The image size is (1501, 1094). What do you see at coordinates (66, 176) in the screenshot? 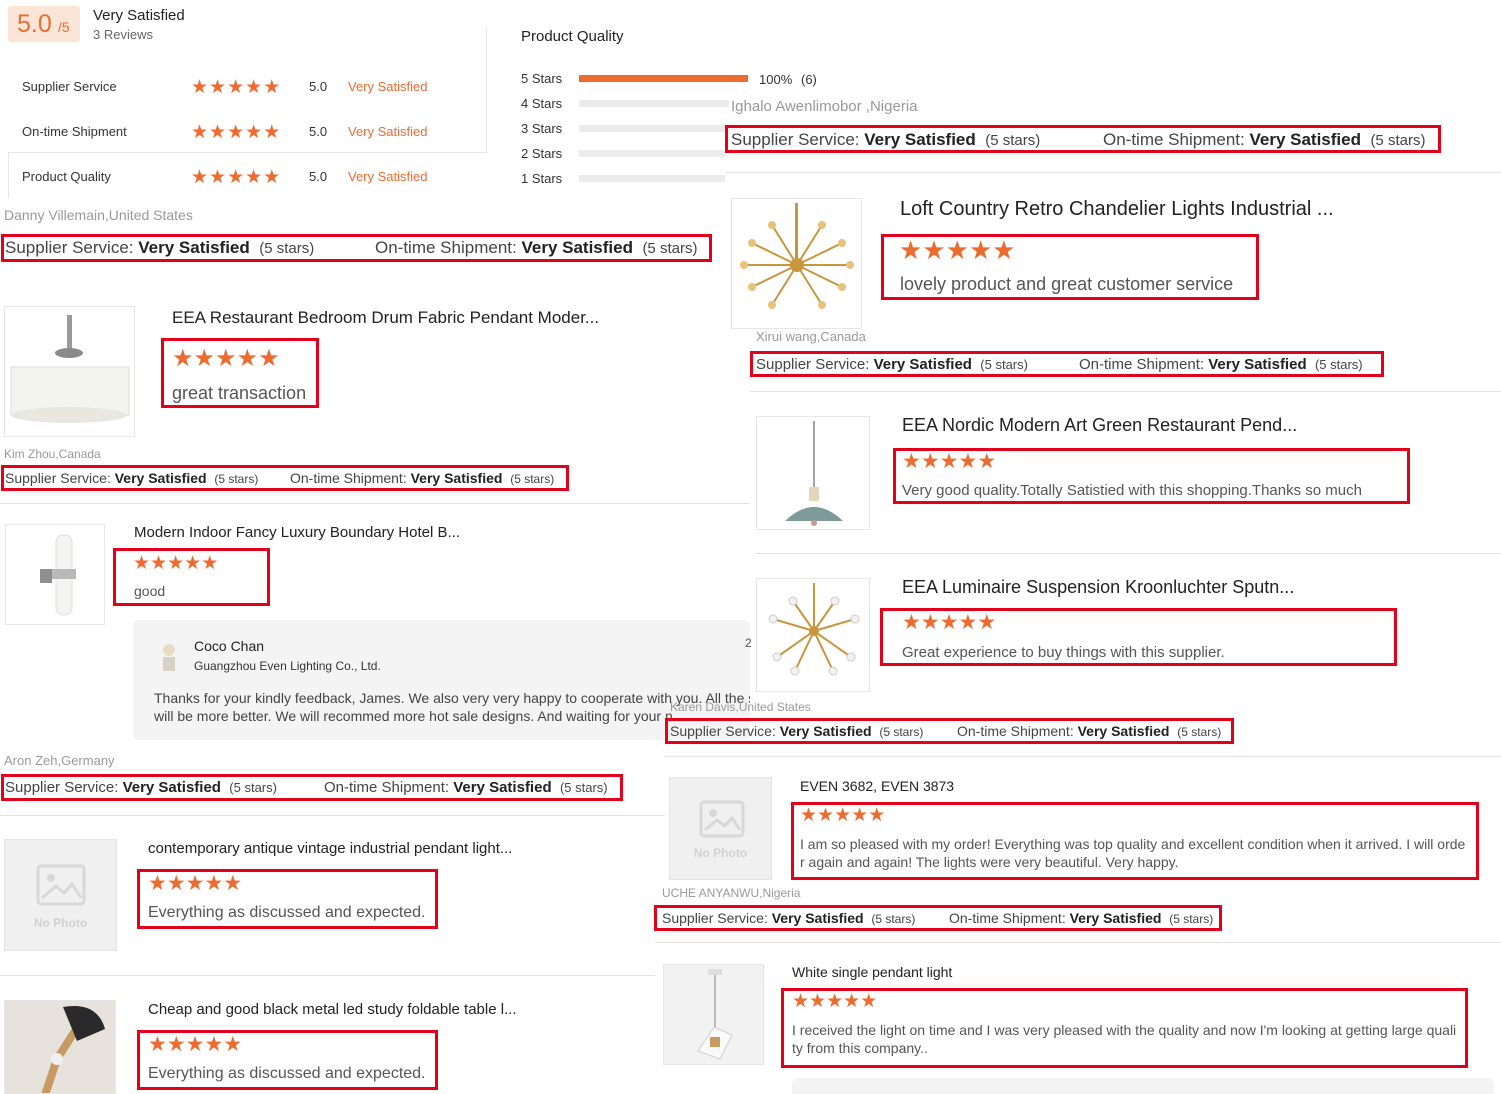
I see `summary-row-label: Product Quality` at bounding box center [66, 176].